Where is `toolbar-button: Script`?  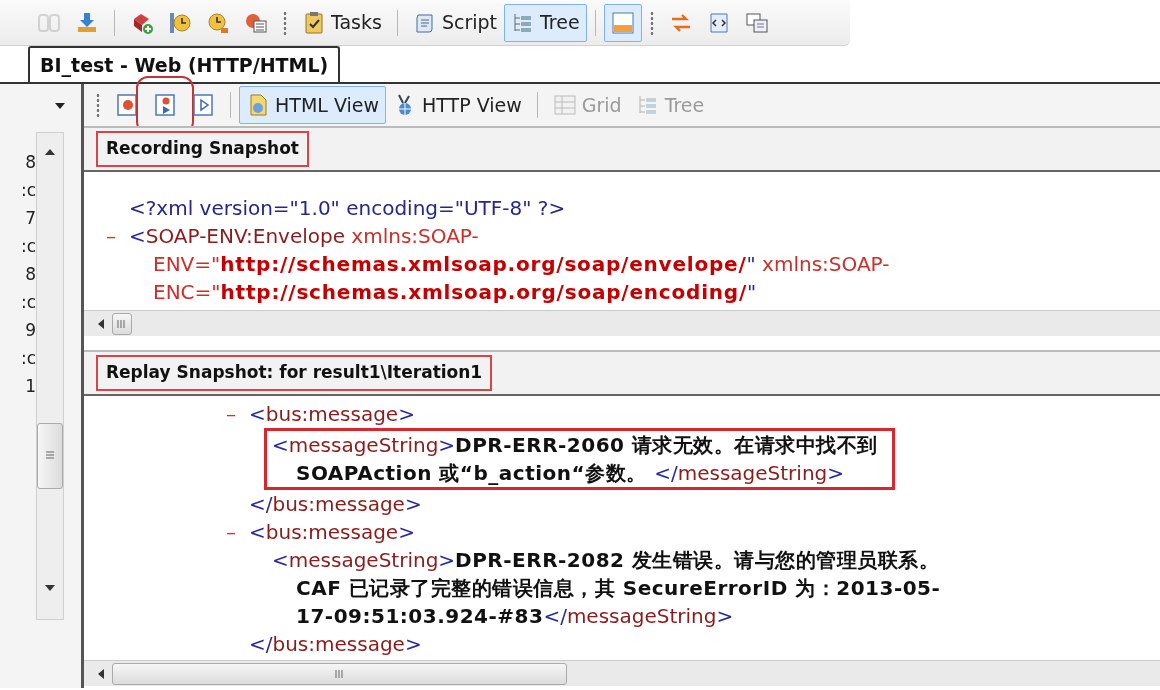 toolbar-button: Script is located at coordinates (454, 22).